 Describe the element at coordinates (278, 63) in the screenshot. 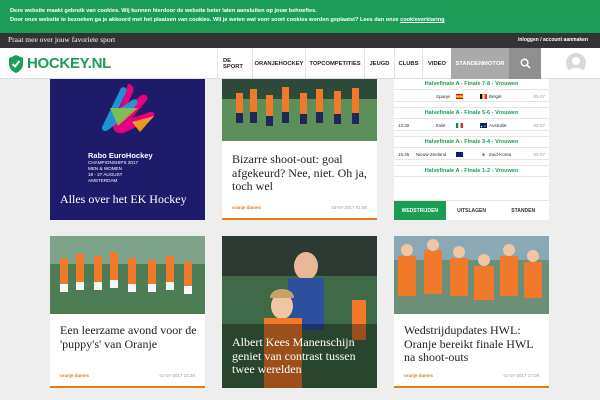

I see `nav-item-oranjehockey: ORANJEHOCKEY` at that location.